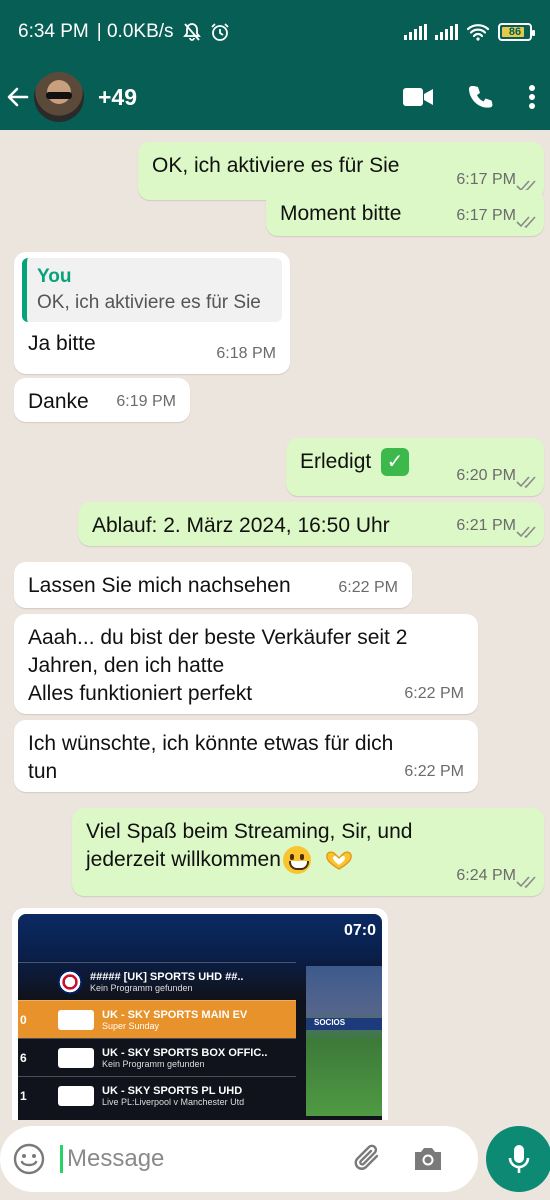 The width and height of the screenshot is (550, 1200). I want to click on quoted-message: You OK, ich aktiviere es für Sie, so click(152, 290).